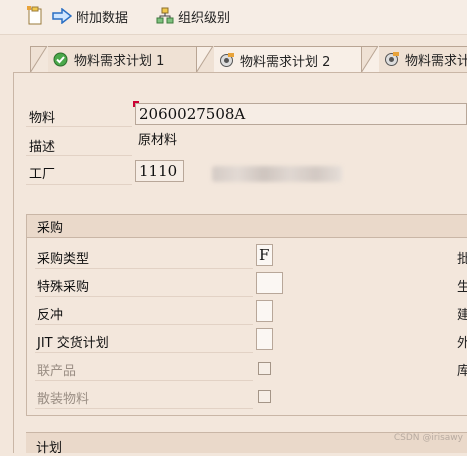 The image size is (467, 456). I want to click on clipped-label: 批, so click(462, 259).